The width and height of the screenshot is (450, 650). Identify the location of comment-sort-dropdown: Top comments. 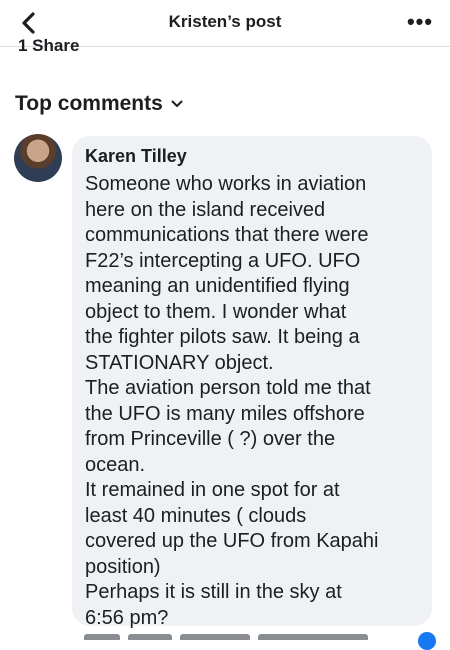
(99, 104).